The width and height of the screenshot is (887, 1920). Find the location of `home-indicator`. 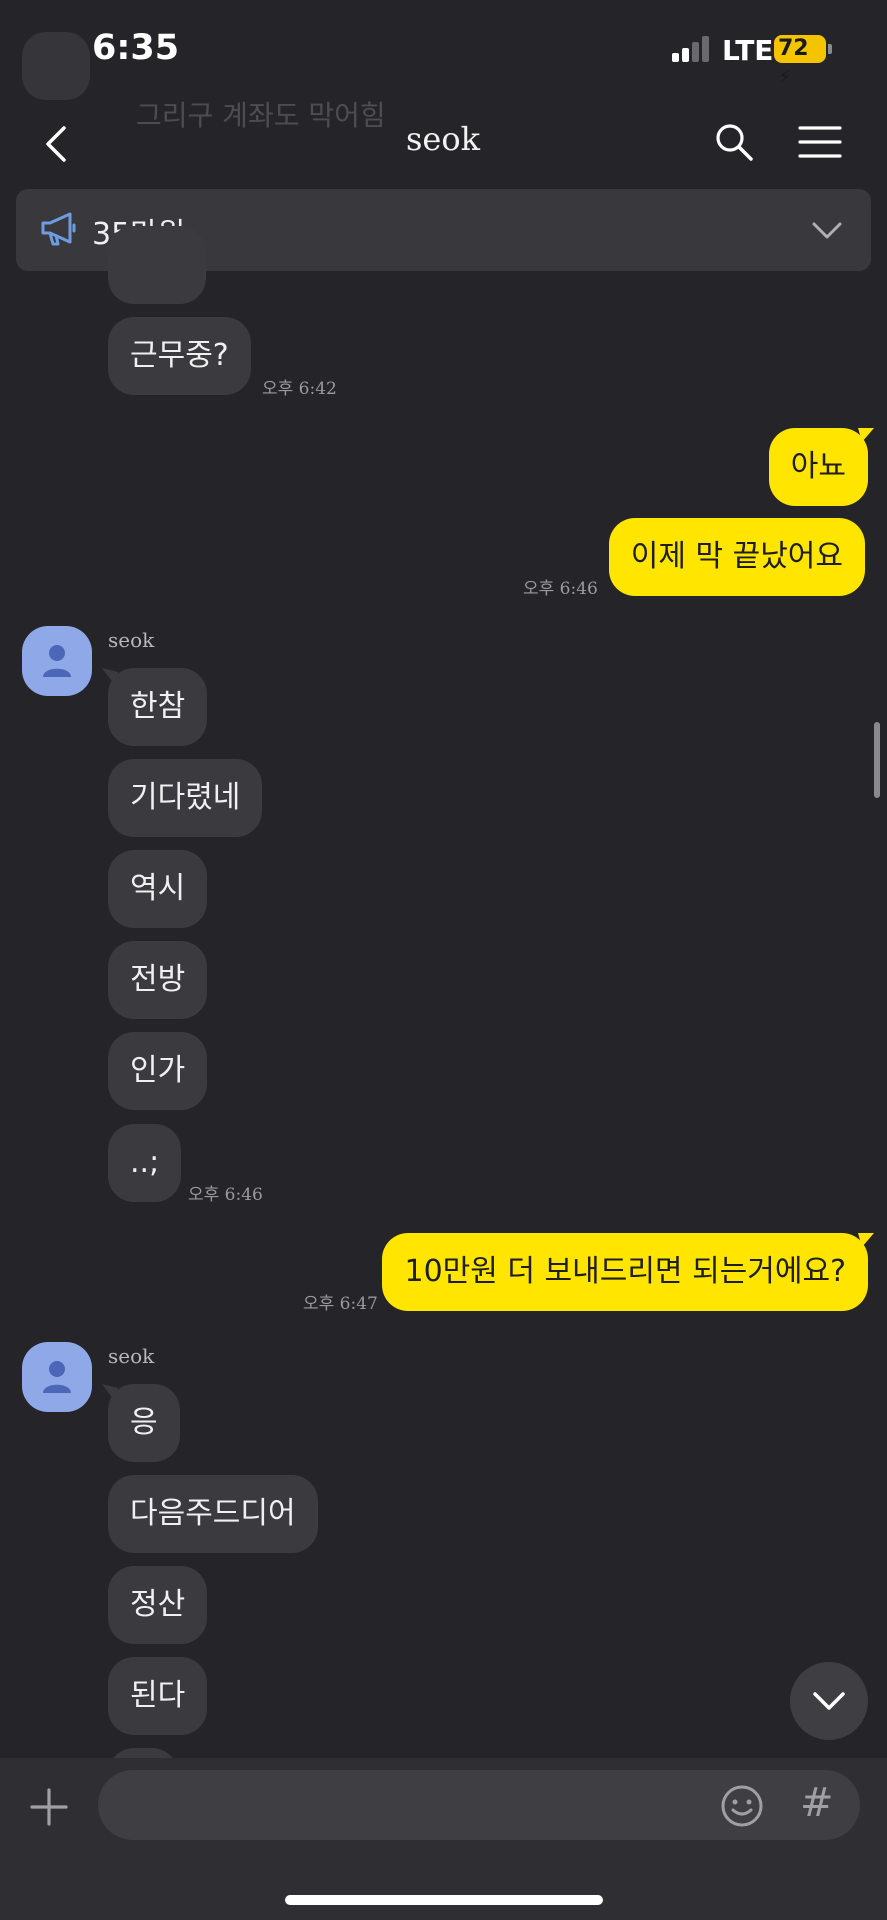

home-indicator is located at coordinates (444, 1900).